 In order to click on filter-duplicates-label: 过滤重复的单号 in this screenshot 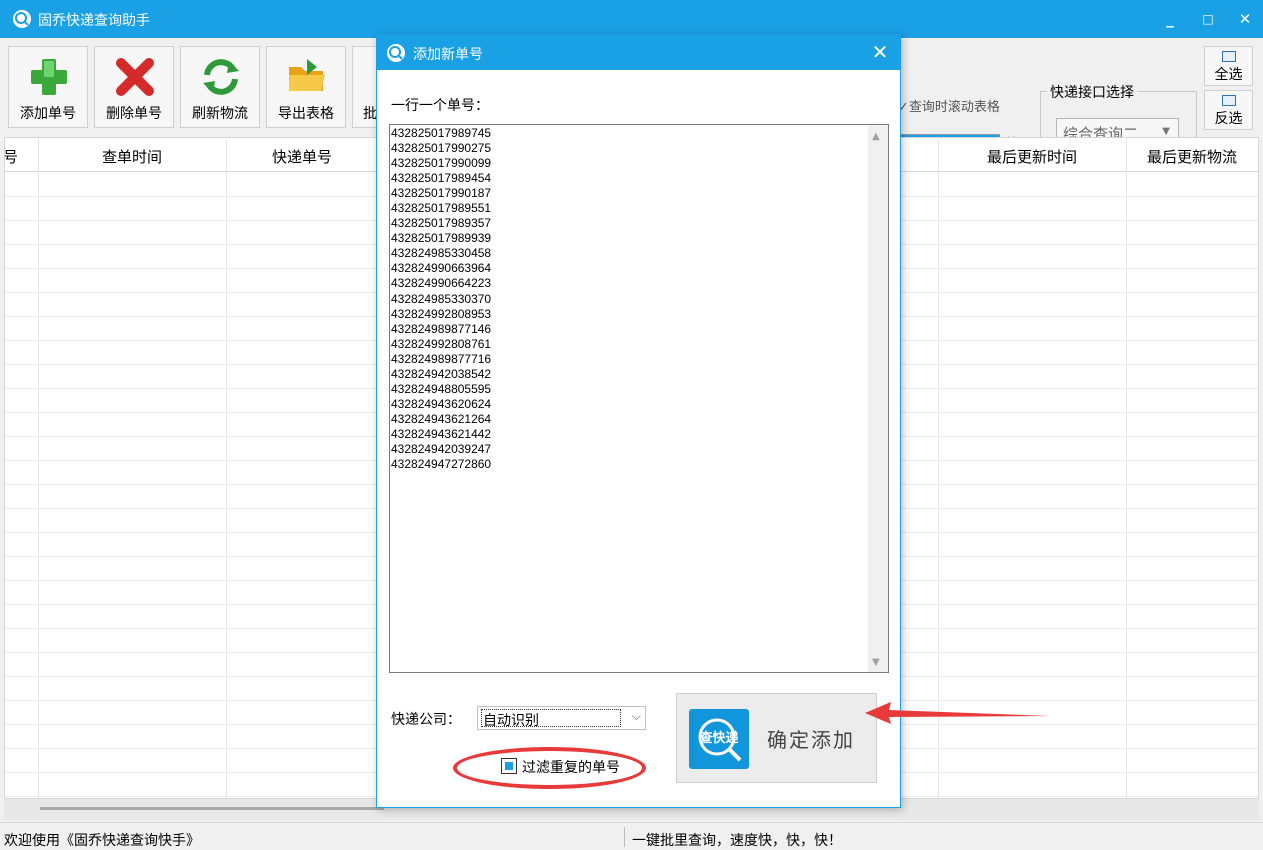, I will do `click(571, 768)`.